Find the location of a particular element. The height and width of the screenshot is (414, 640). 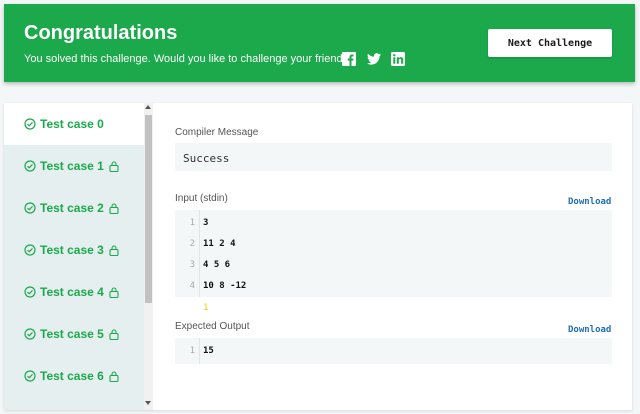

expected-download-link: Download is located at coordinates (589, 330).